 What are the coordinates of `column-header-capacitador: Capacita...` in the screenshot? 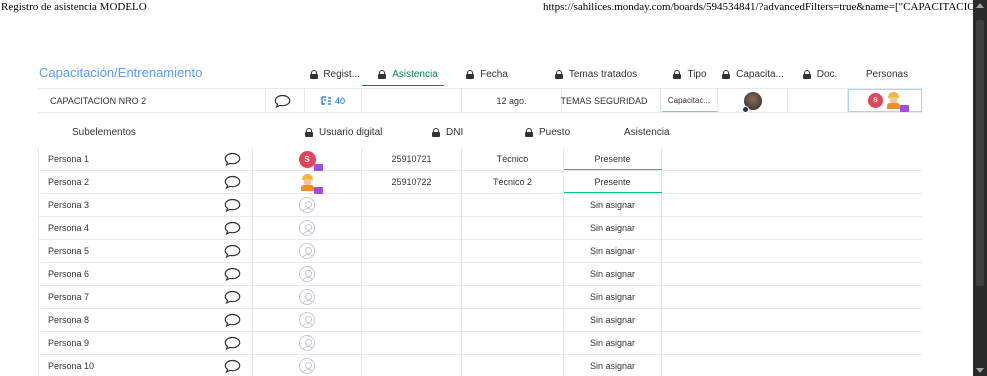 It's located at (753, 74).